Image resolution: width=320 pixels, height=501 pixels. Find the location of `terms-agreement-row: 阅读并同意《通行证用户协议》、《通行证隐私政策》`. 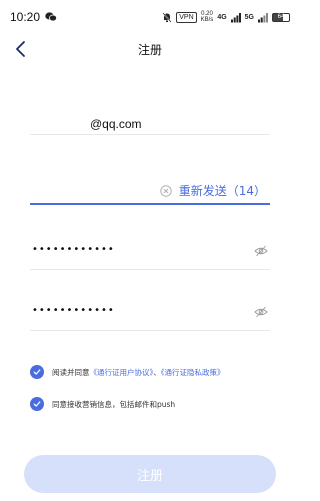

terms-agreement-row: 阅读并同意《通行证用户协议》、《通行证隐私政策》 is located at coordinates (127, 372).